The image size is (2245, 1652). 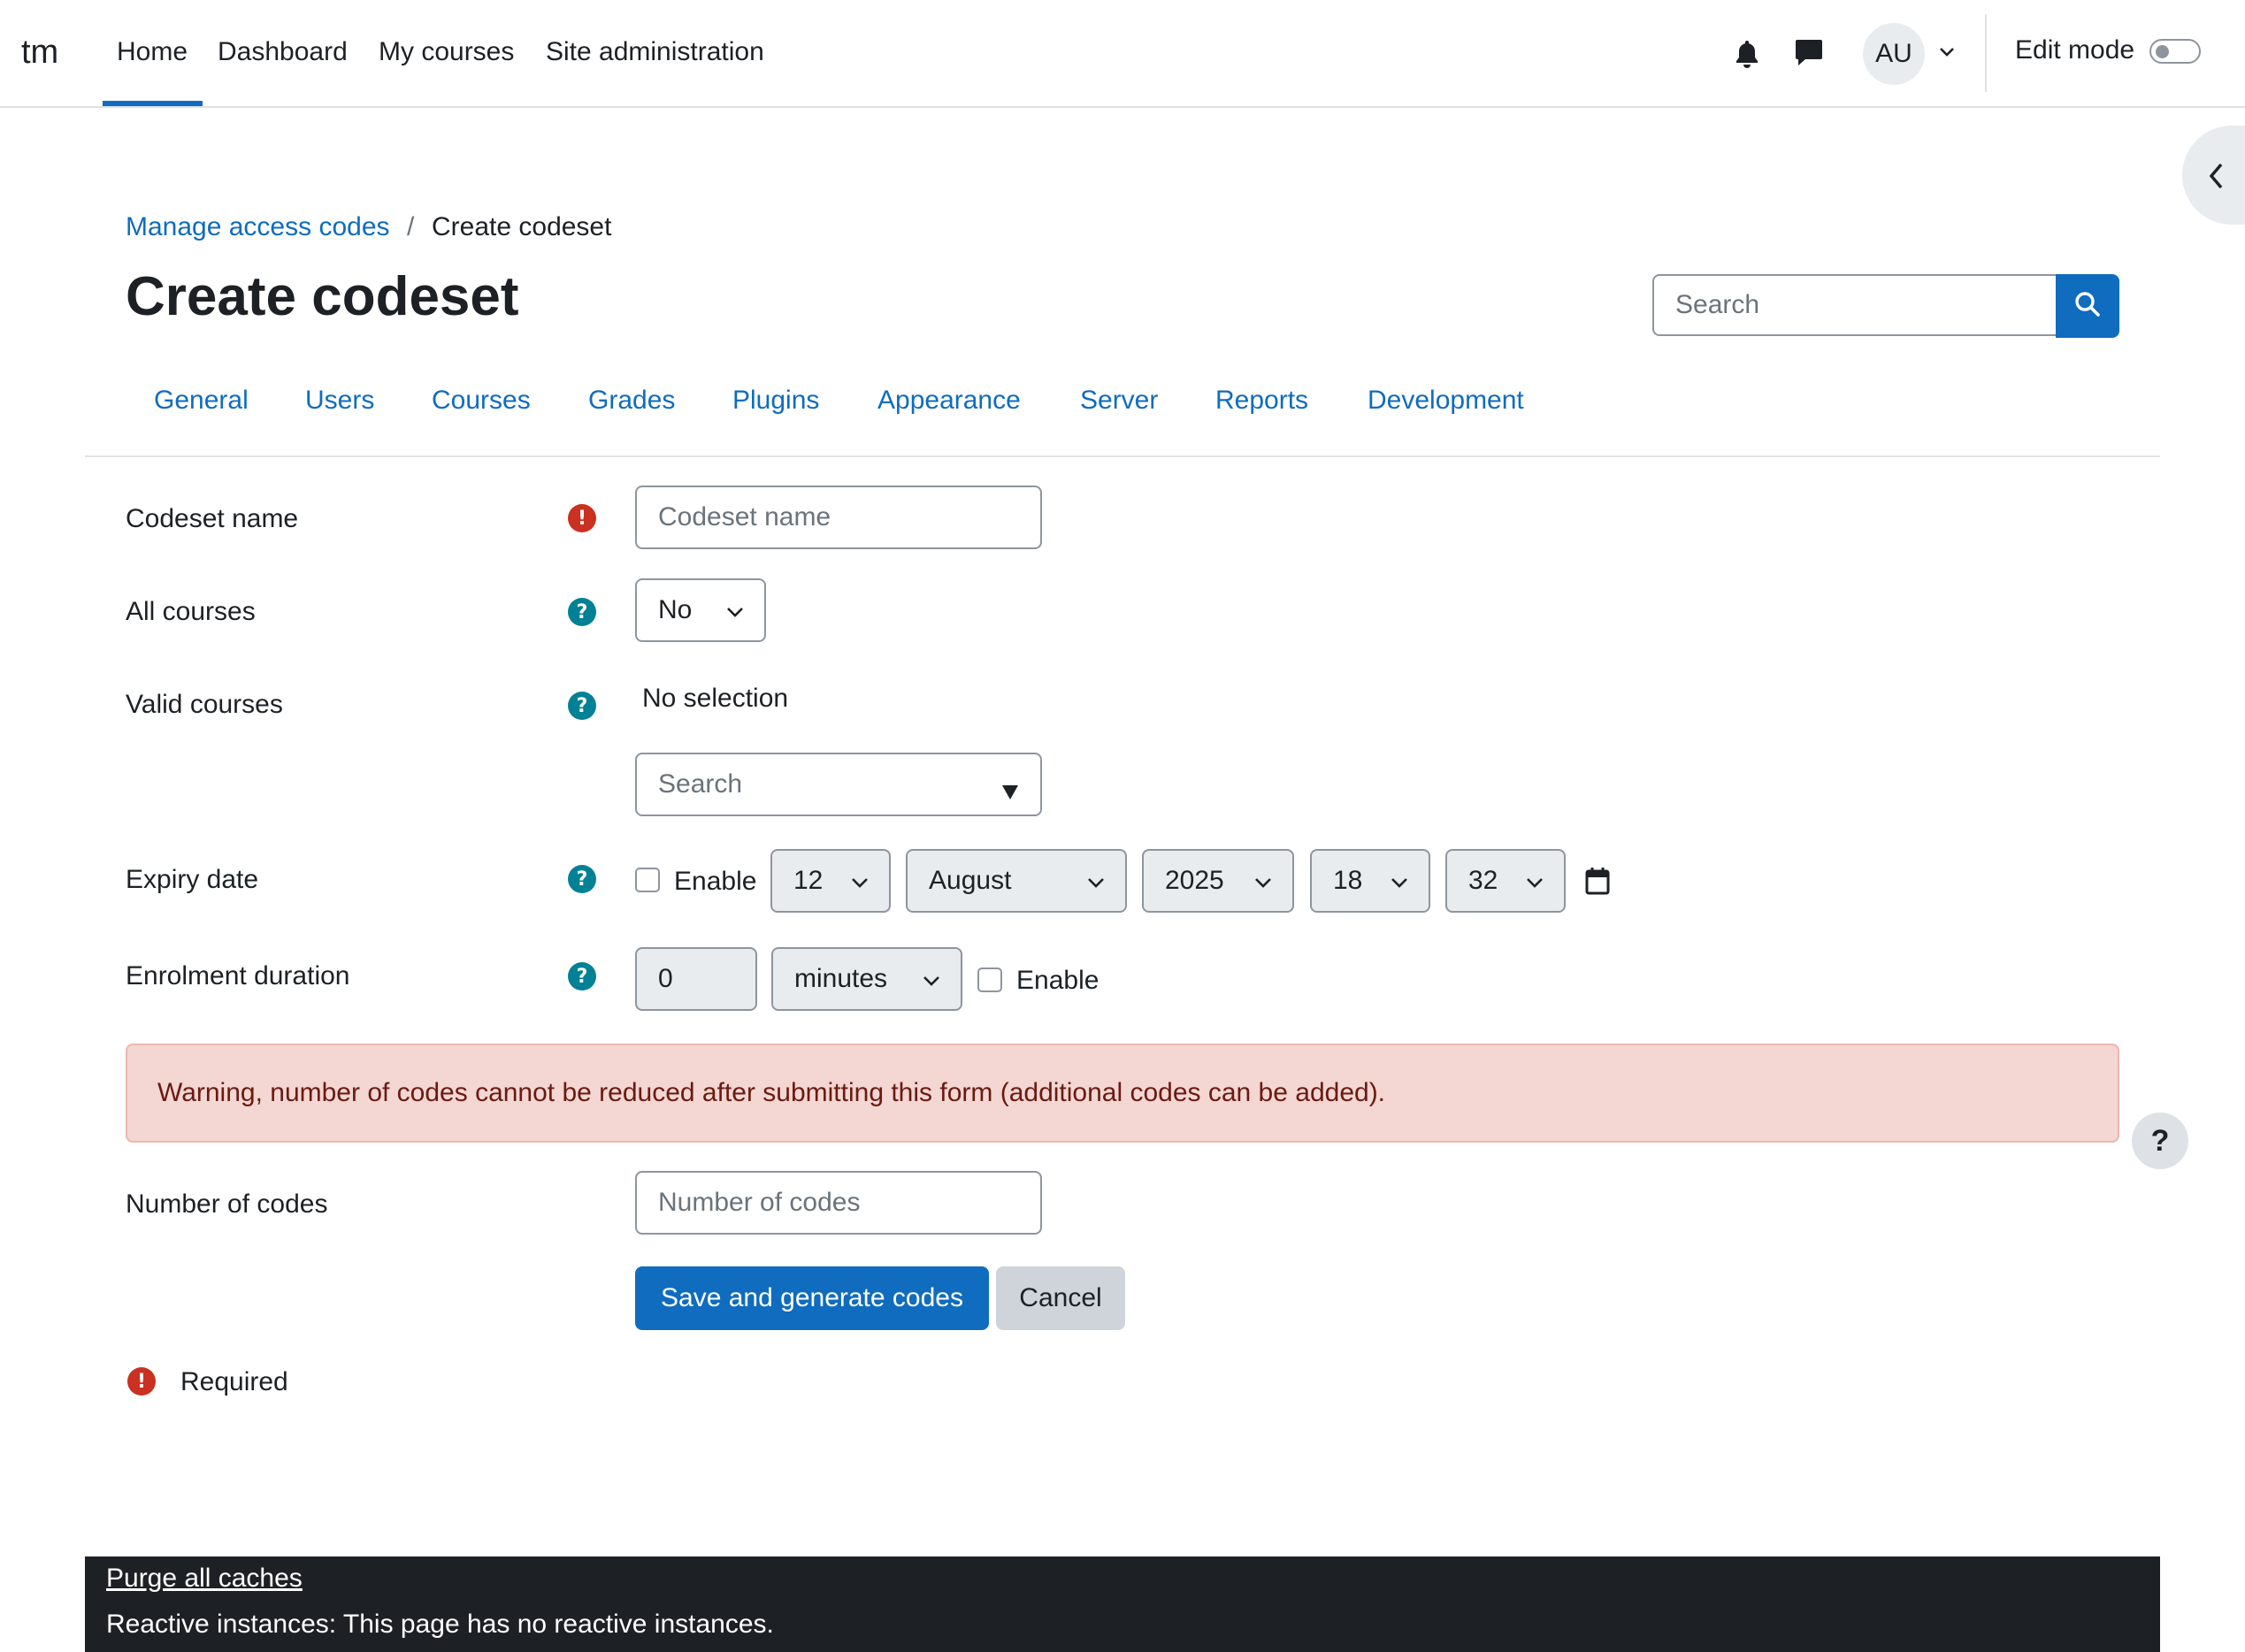 I want to click on purge-all-caches-link: Purge all caches, so click(x=204, y=1579).